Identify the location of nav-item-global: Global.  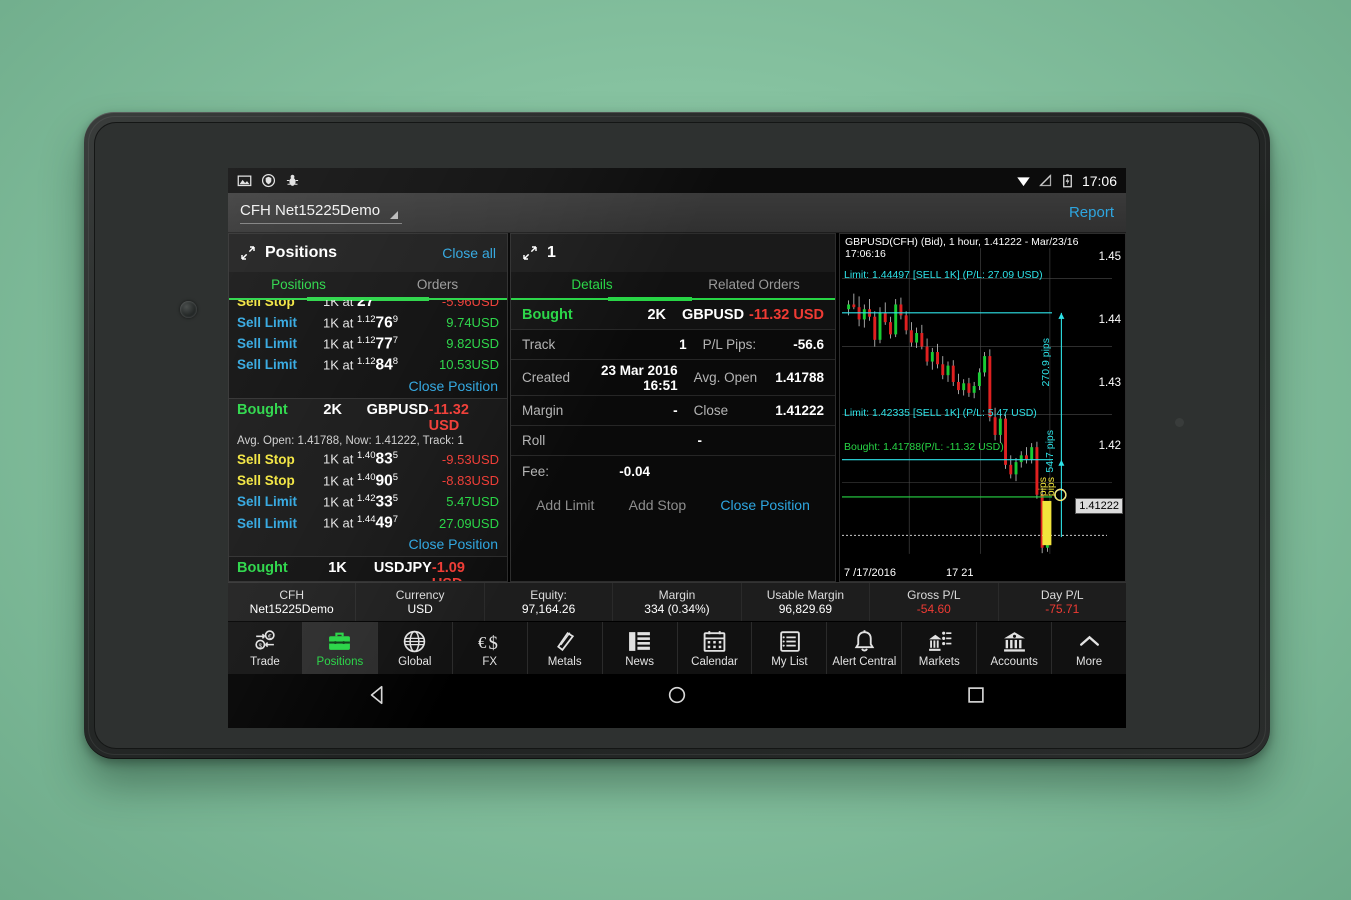
(415, 648).